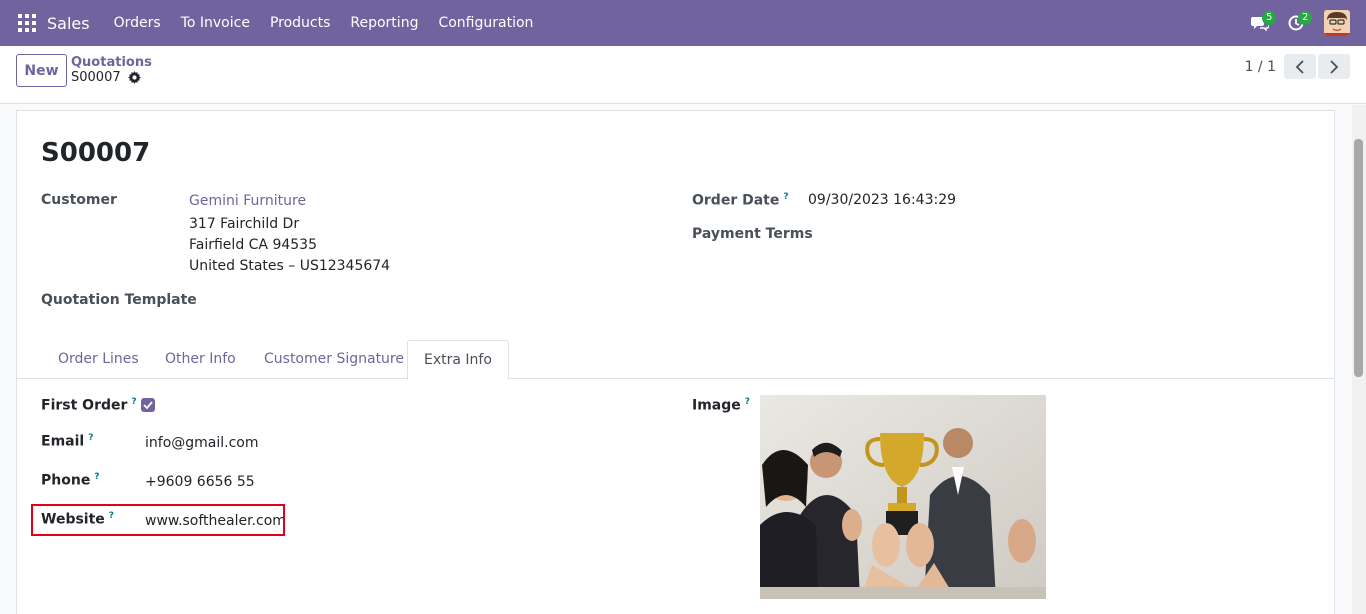  I want to click on new-button: New, so click(41, 70).